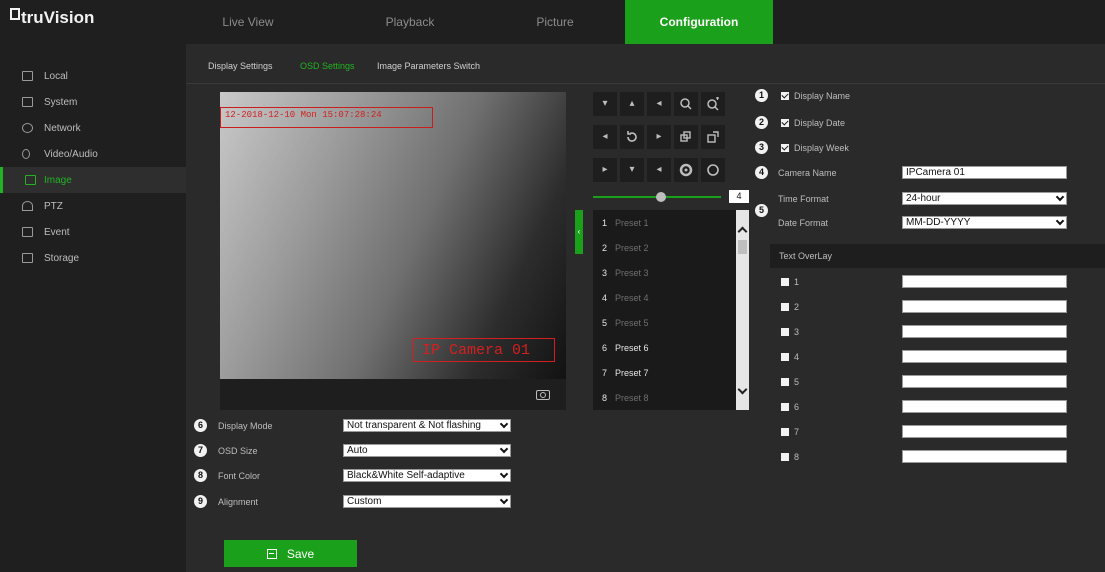 This screenshot has height=572, width=1105. What do you see at coordinates (699, 22) in the screenshot?
I see `tab-configuration: Configuration` at bounding box center [699, 22].